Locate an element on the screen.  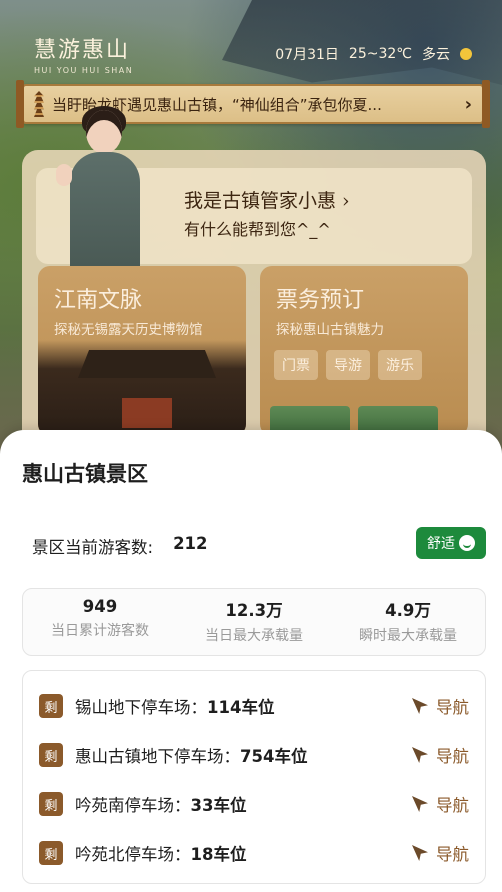
parking-row: 剩 惠山古镇地下停车场： 754车位 导航 is located at coordinates (254, 755).